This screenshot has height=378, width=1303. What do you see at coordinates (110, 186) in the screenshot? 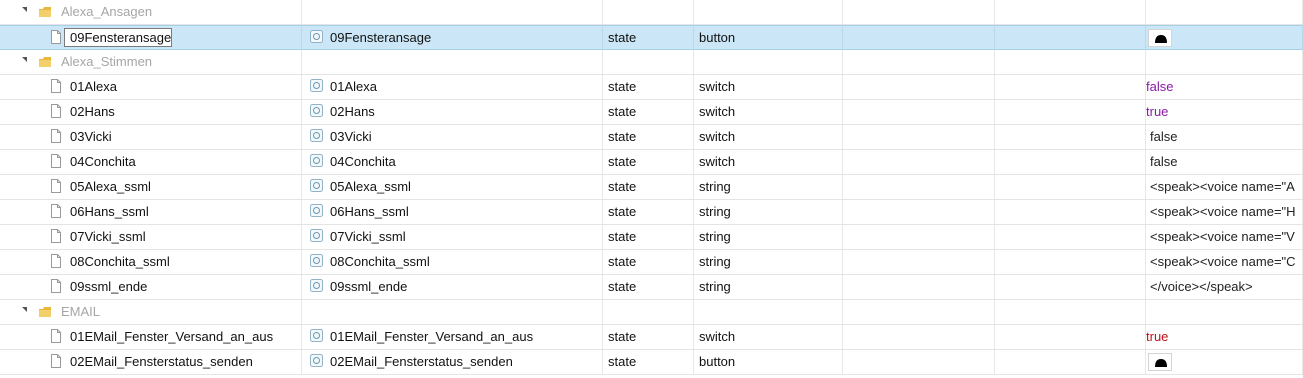
I see `object-name: 05Alexa_ssml` at bounding box center [110, 186].